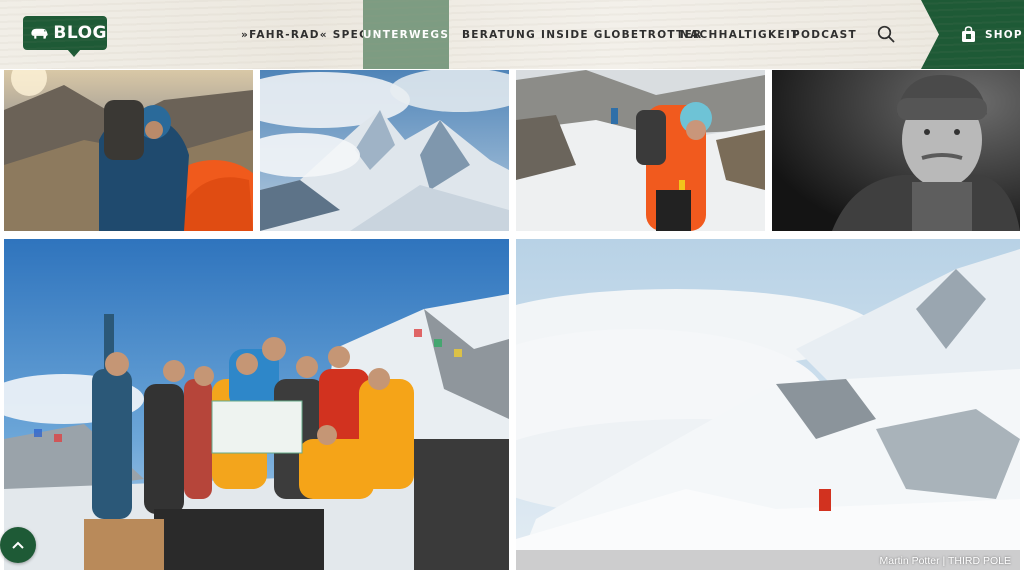 The height and width of the screenshot is (570, 1024). Describe the element at coordinates (499, 34) in the screenshot. I see `nav-item-beratung: BERATUNG` at that location.